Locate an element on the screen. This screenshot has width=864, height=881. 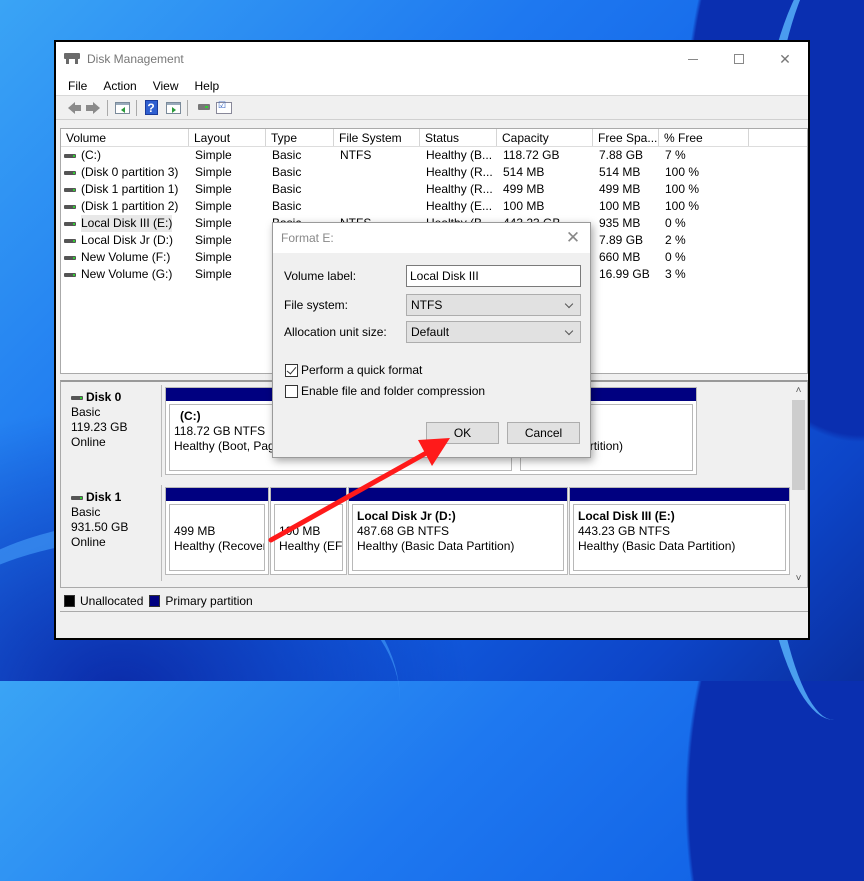
column-header-file-system: File System is located at coordinates (377, 137).